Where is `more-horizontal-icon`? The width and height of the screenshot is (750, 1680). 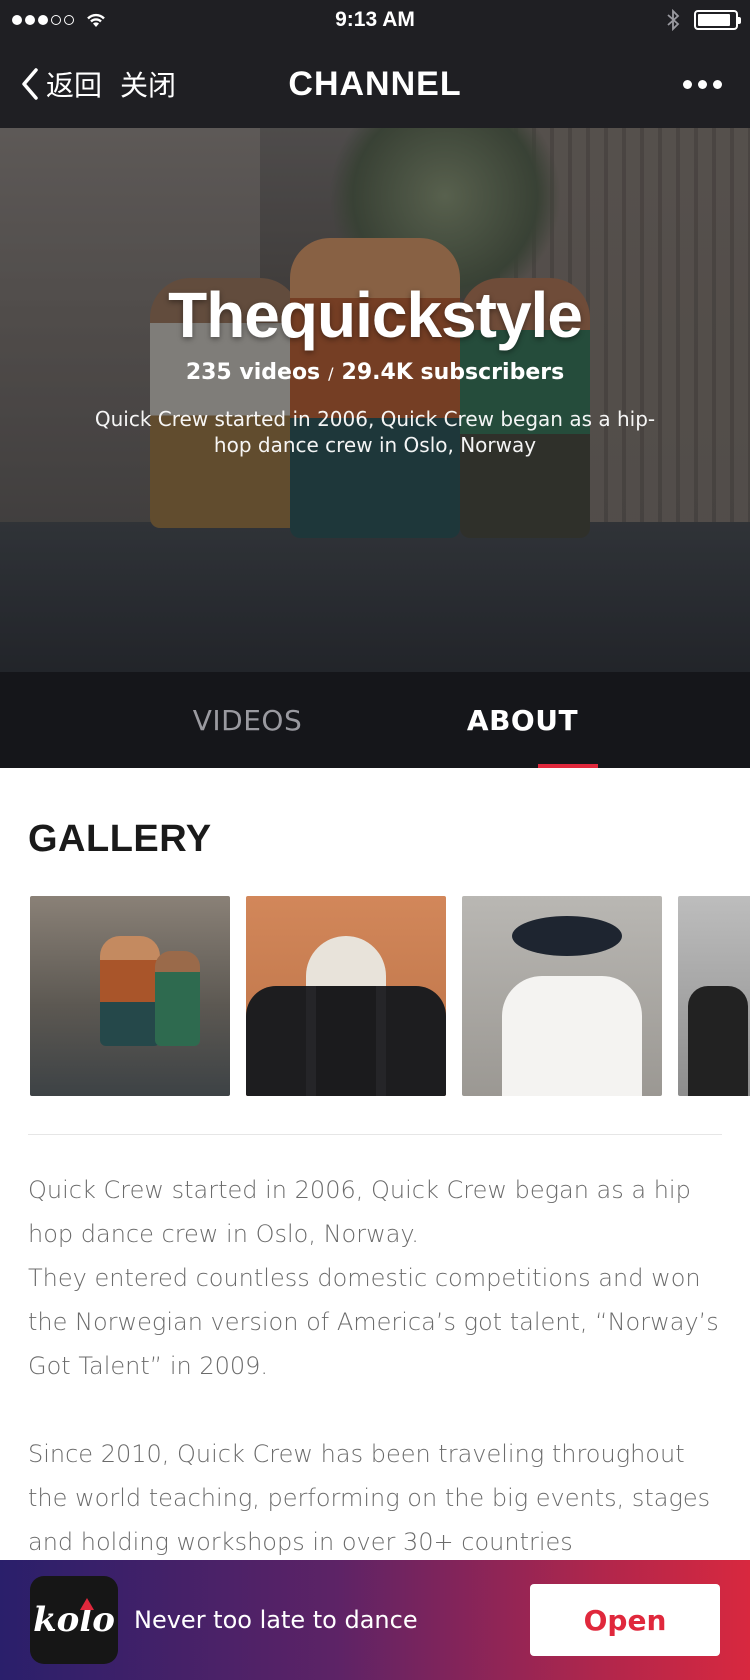 more-horizontal-icon is located at coordinates (687, 84).